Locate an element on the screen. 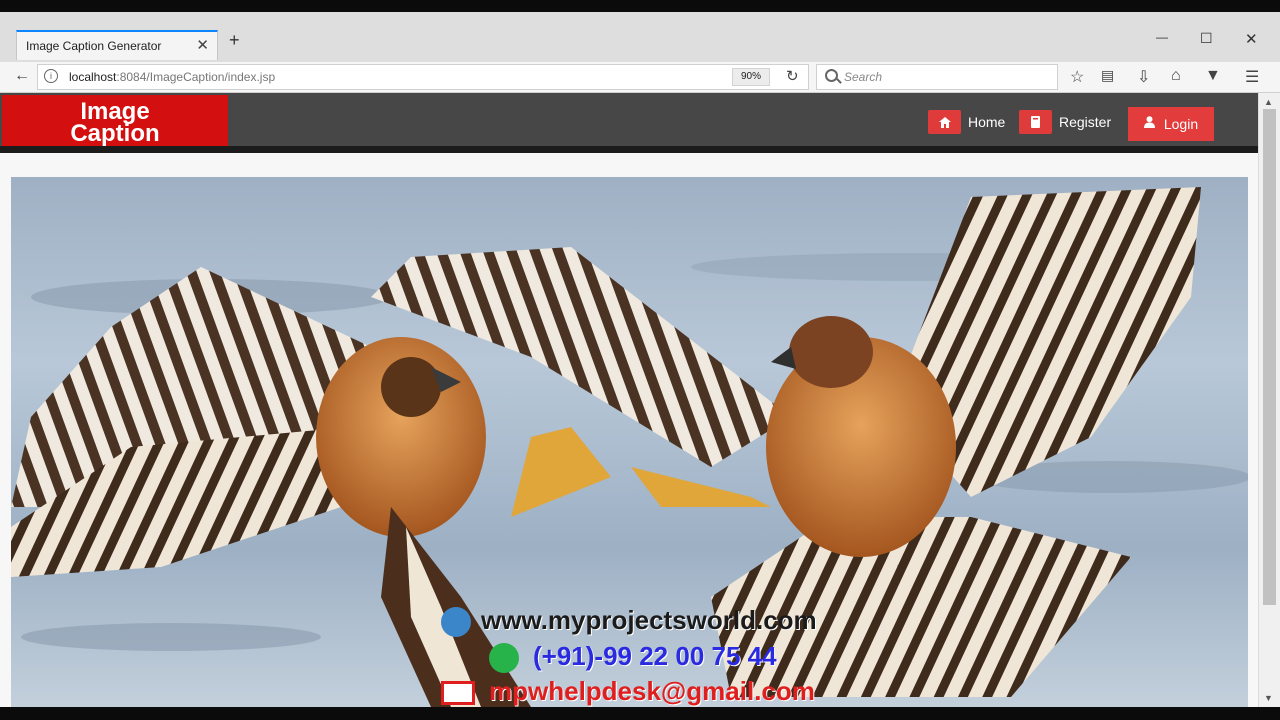 The width and height of the screenshot is (1280, 720). nav-login: Login is located at coordinates (1171, 124).